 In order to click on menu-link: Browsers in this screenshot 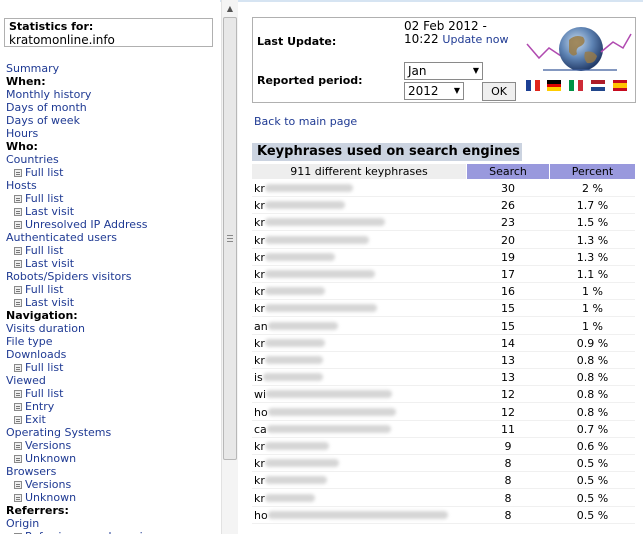, I will do `click(31, 471)`.